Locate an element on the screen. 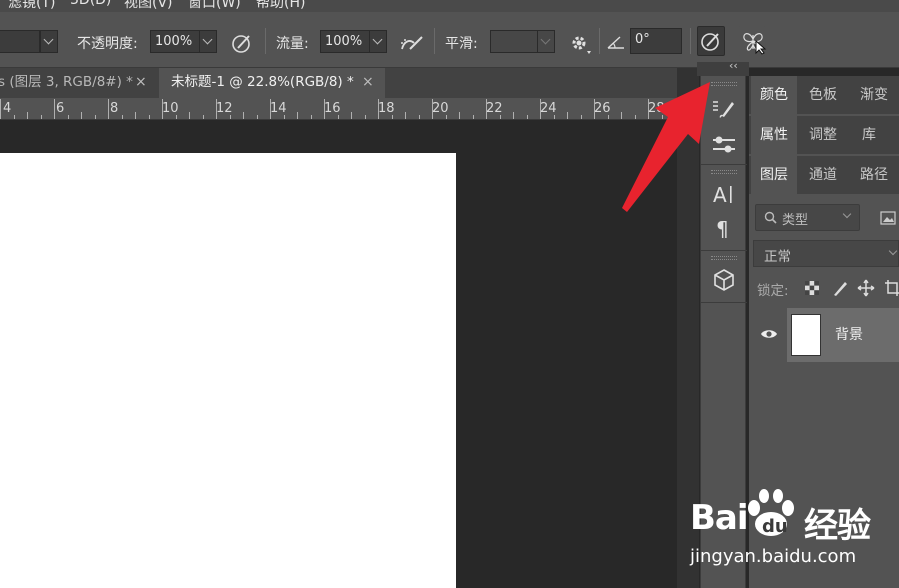 The height and width of the screenshot is (588, 899). layer-body: 背景 is located at coordinates (843, 335).